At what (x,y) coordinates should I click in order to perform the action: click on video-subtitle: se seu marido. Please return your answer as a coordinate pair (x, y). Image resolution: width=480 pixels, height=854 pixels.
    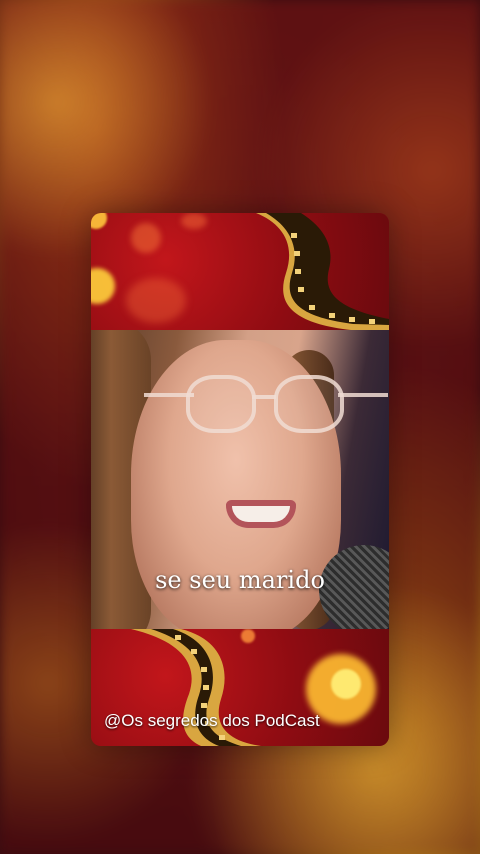
    Looking at the image, I should click on (240, 580).